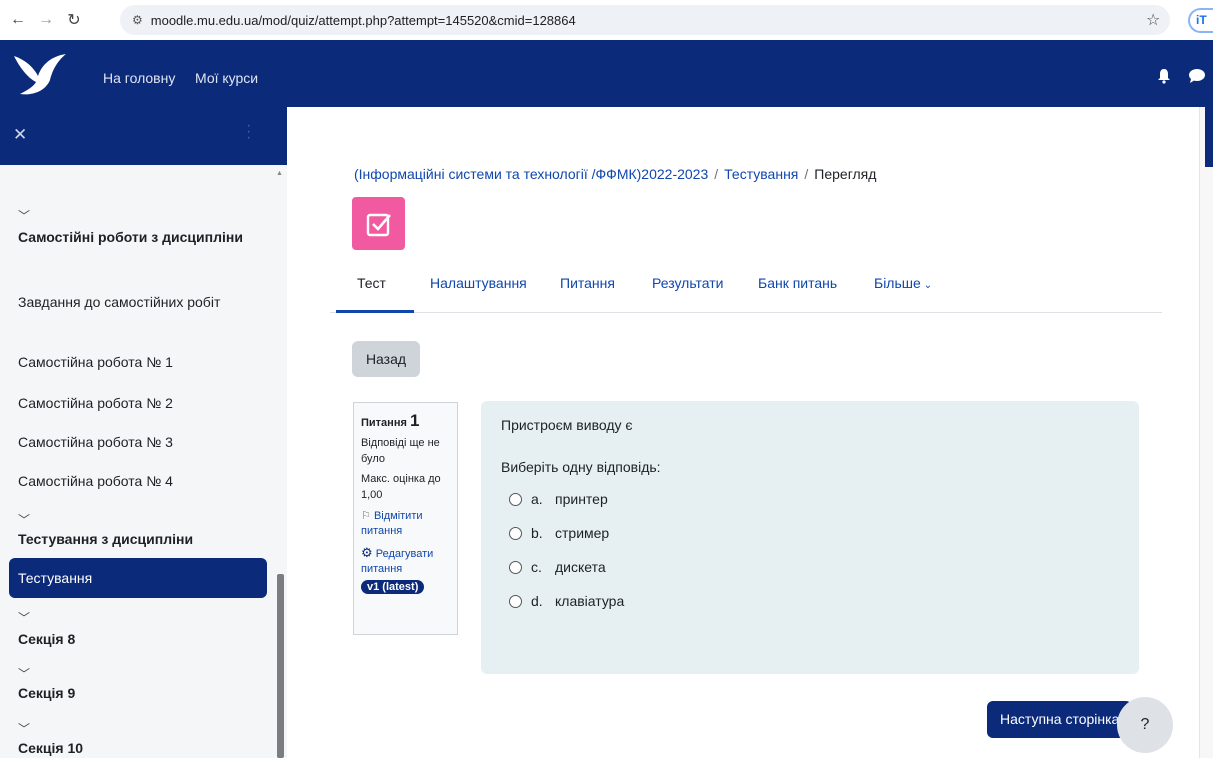 The width and height of the screenshot is (1213, 758). Describe the element at coordinates (280, 666) in the screenshot. I see `scrollbar-thumb` at that location.